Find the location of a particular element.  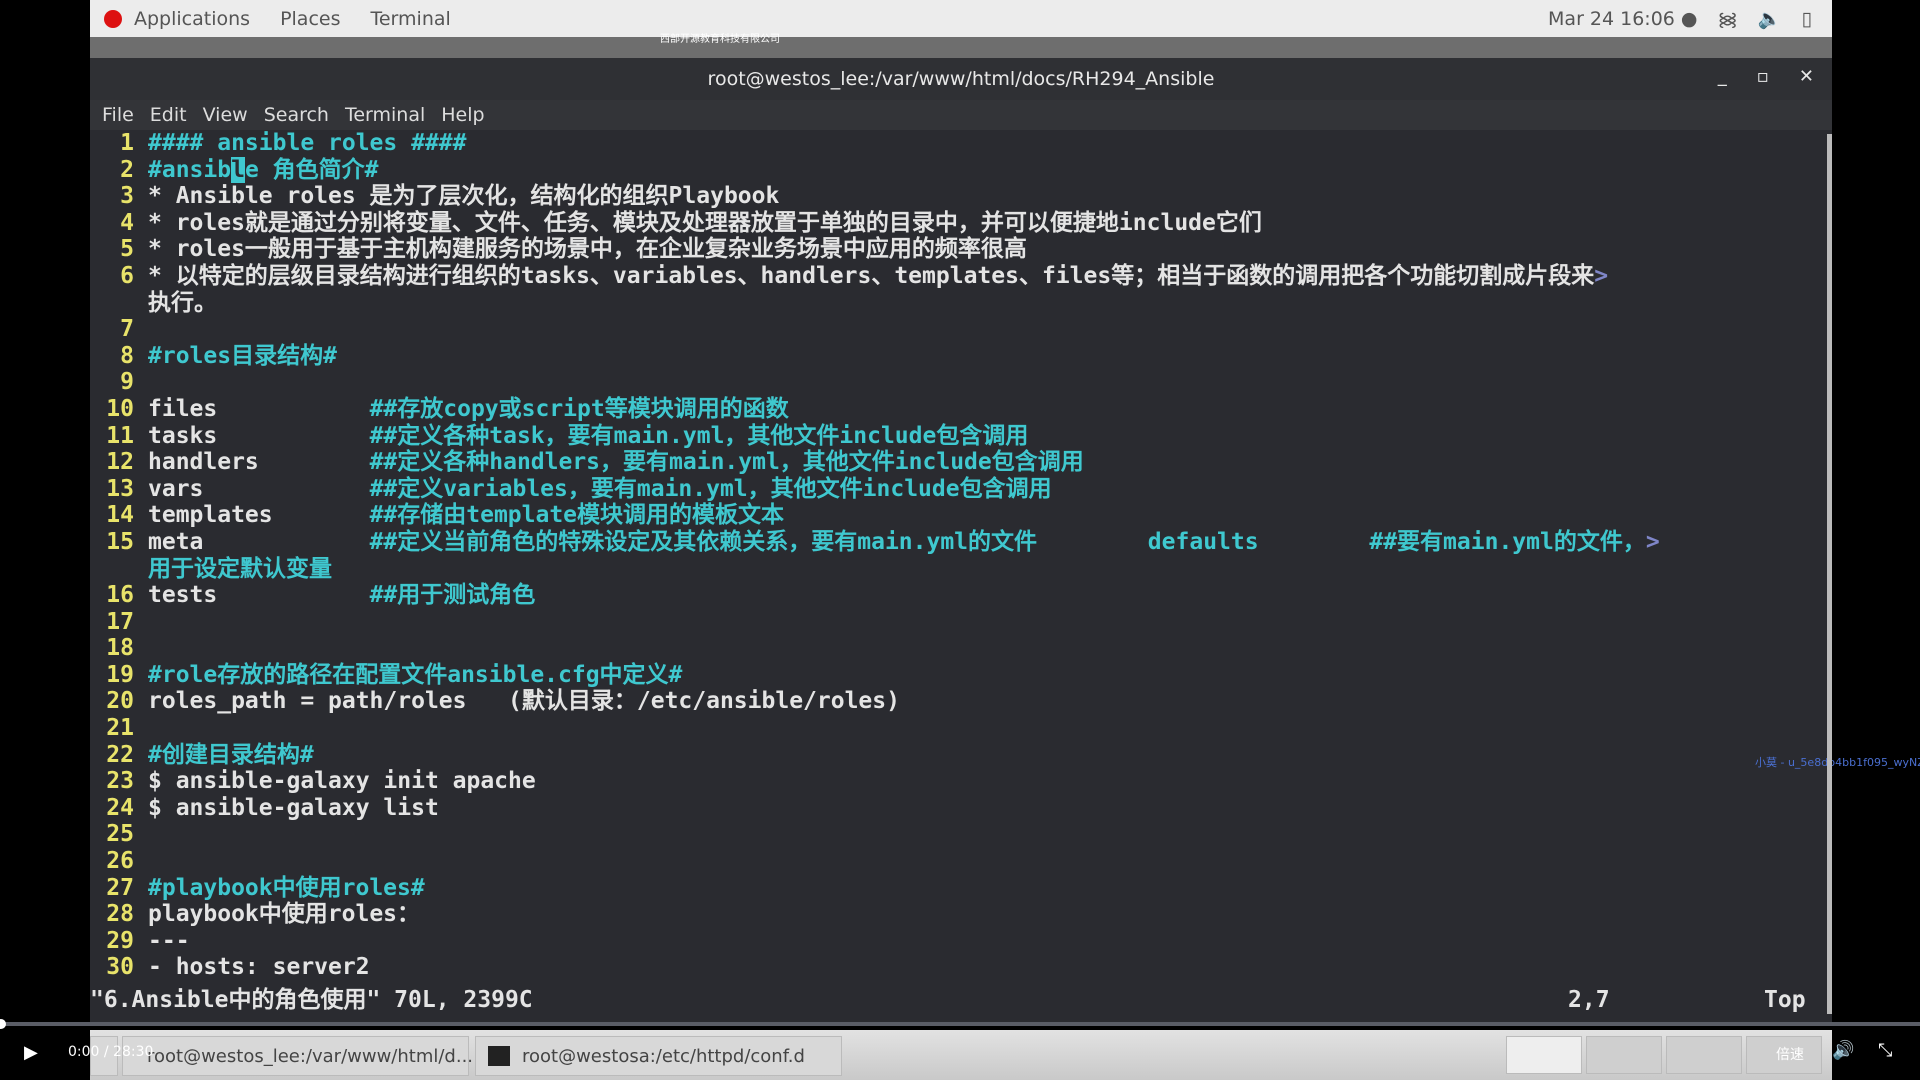

editor-line: 用于设定默认变量 is located at coordinates (958, 569).